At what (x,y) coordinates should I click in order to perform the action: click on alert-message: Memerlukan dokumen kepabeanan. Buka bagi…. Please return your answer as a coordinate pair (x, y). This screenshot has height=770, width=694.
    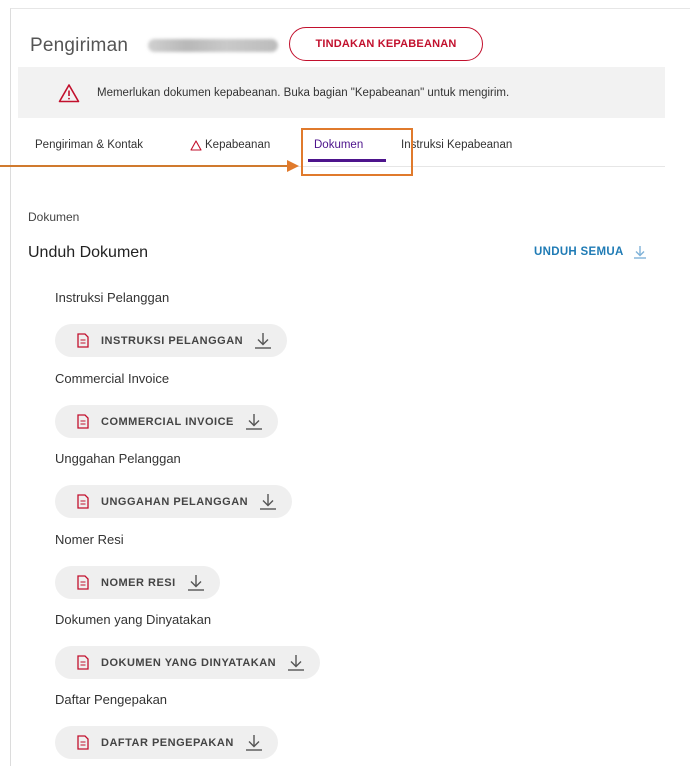
    Looking at the image, I should click on (303, 92).